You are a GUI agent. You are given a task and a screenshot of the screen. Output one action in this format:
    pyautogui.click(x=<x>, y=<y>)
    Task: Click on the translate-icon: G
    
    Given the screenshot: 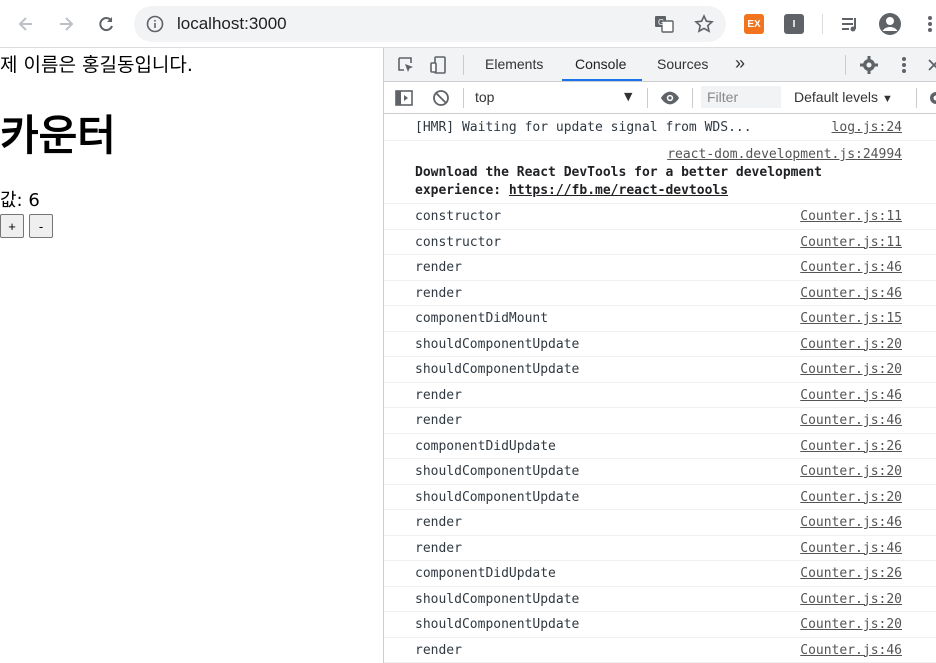 What is the action you would take?
    pyautogui.click(x=664, y=24)
    